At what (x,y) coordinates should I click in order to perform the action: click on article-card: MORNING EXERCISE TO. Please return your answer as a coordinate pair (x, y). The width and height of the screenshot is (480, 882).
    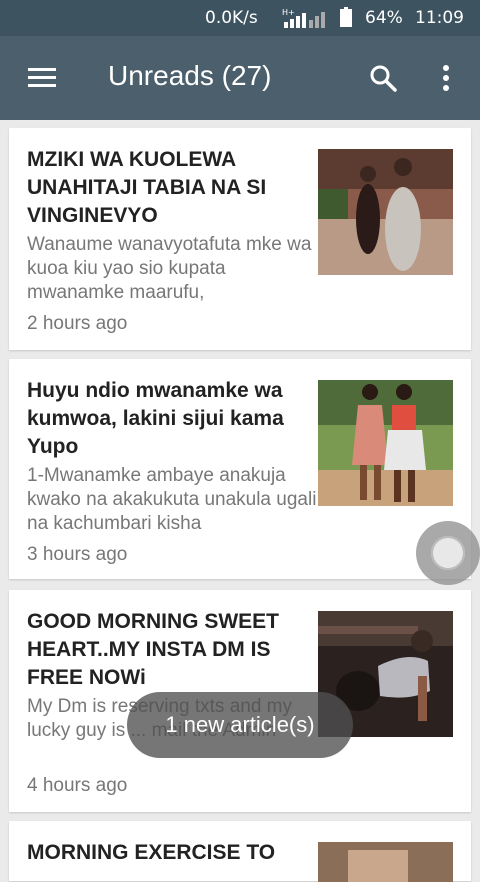
    Looking at the image, I should click on (240, 851).